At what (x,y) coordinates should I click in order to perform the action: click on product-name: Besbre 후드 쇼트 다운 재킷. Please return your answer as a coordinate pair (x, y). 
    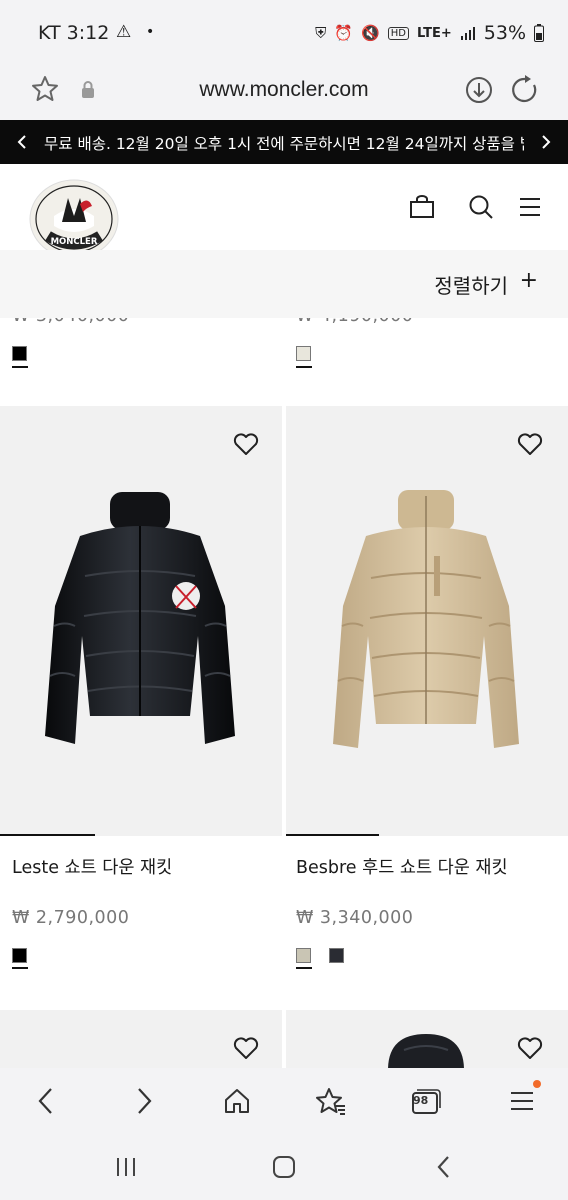
    Looking at the image, I should click on (402, 866).